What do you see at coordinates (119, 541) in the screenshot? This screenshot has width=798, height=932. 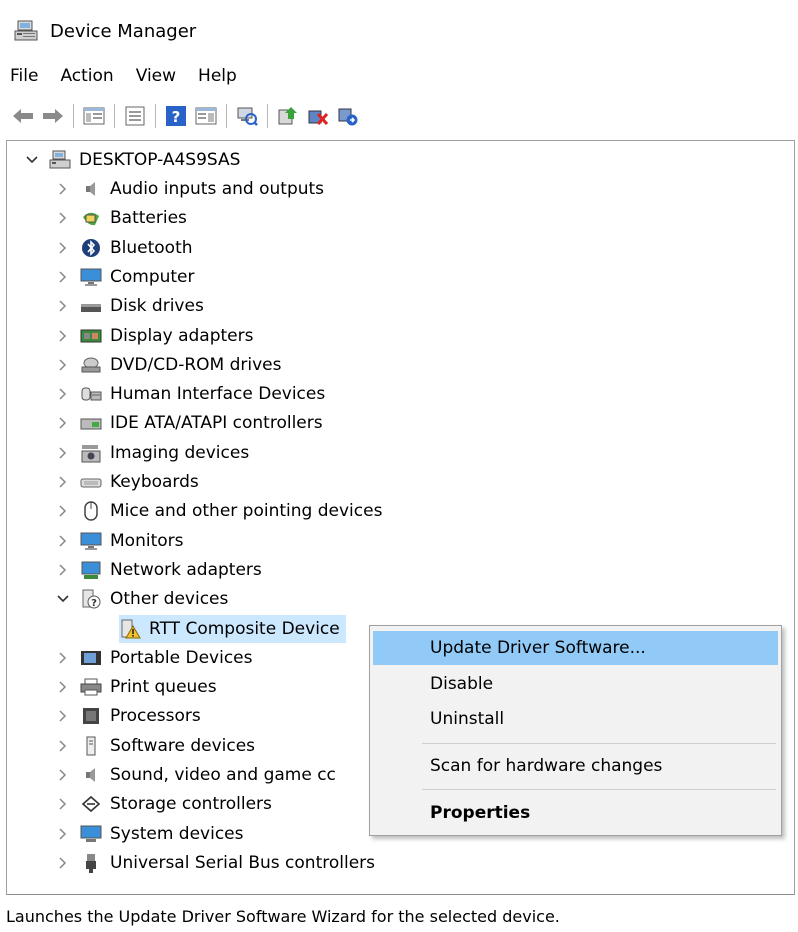 I see `tree-category-item: Monitors` at bounding box center [119, 541].